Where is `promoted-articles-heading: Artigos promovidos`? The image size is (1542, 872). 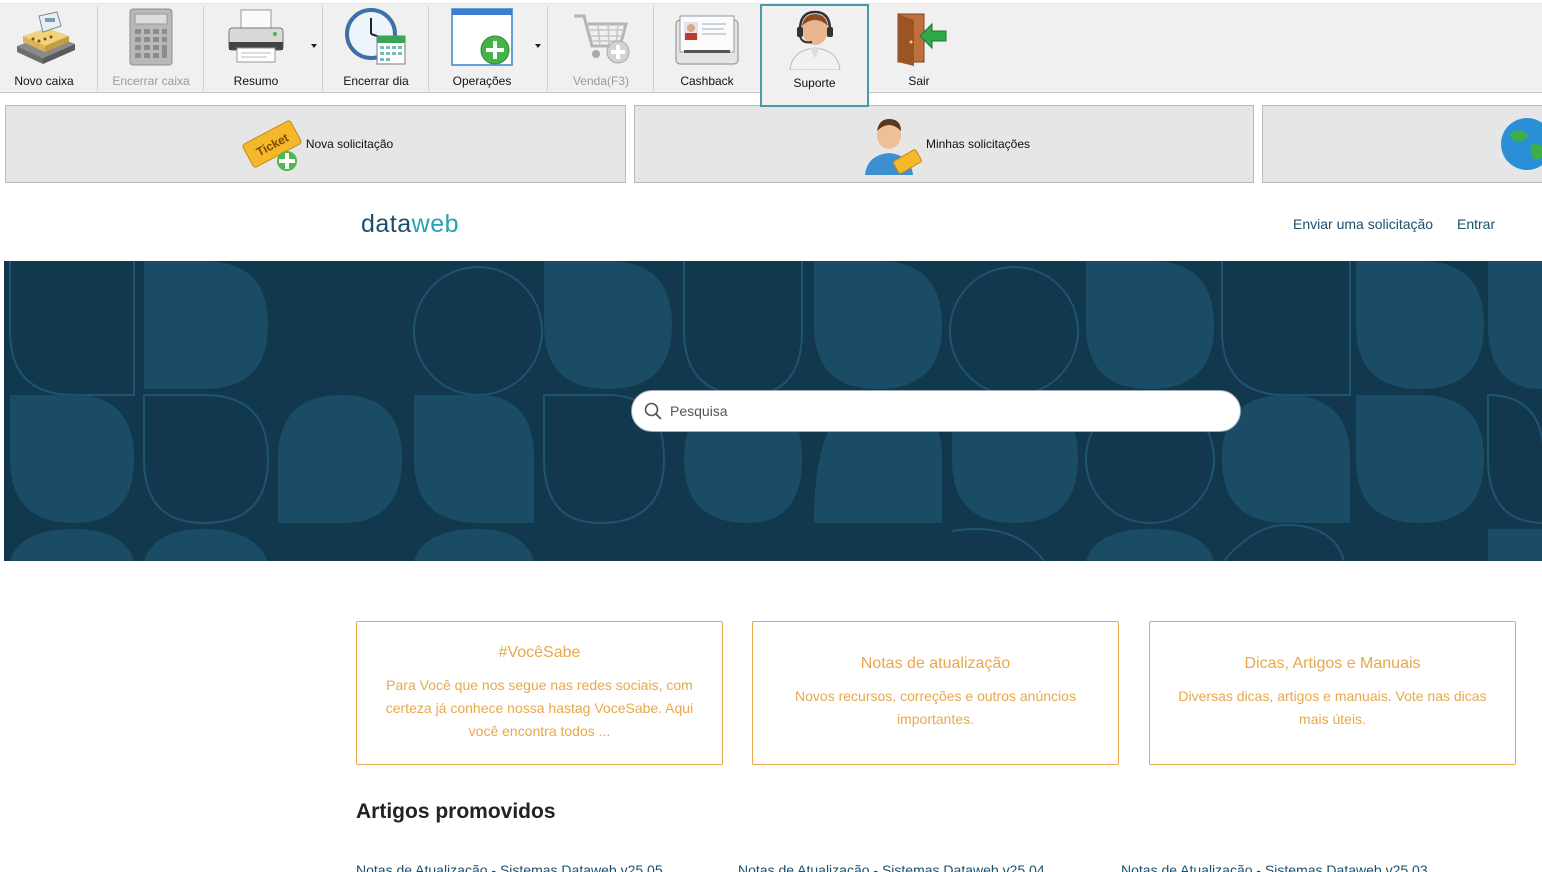 promoted-articles-heading: Artigos promovidos is located at coordinates (456, 811).